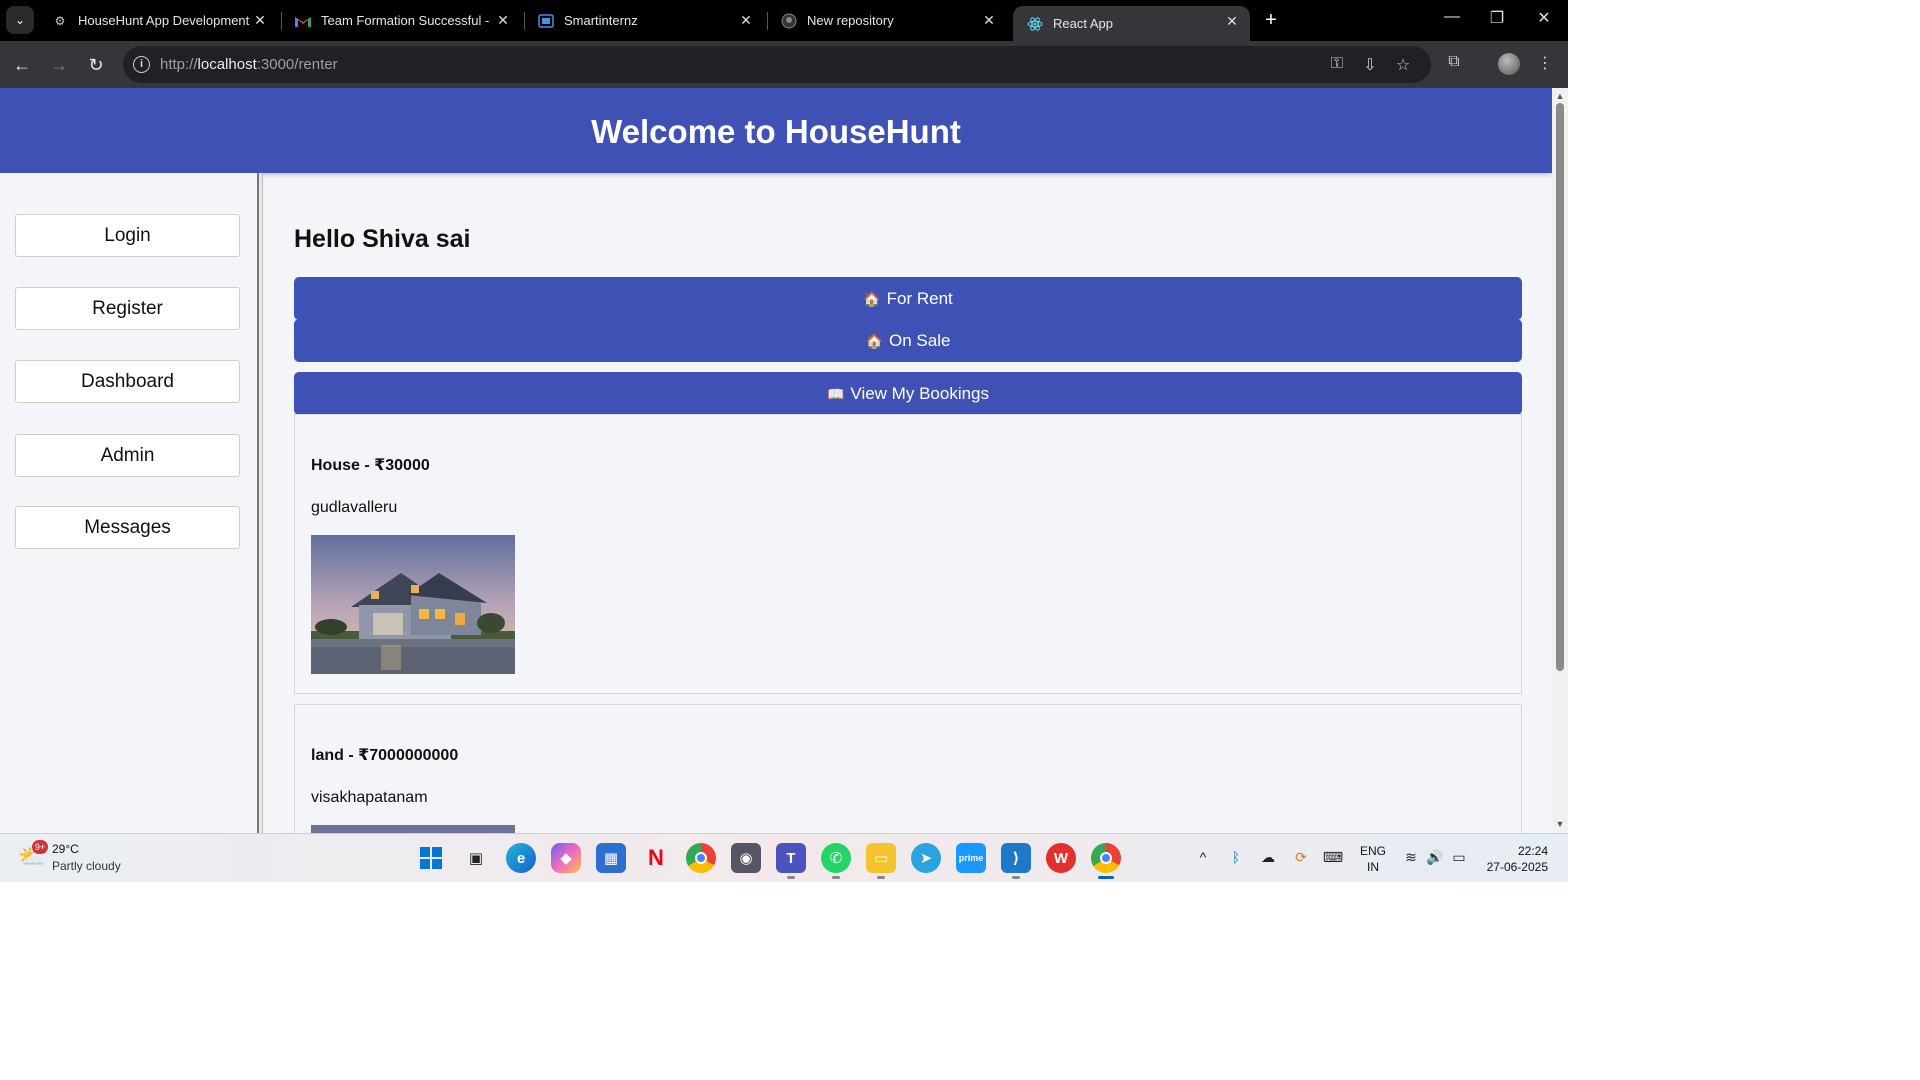  I want to click on greeting-heading: Hello Shiva sai, so click(382, 239).